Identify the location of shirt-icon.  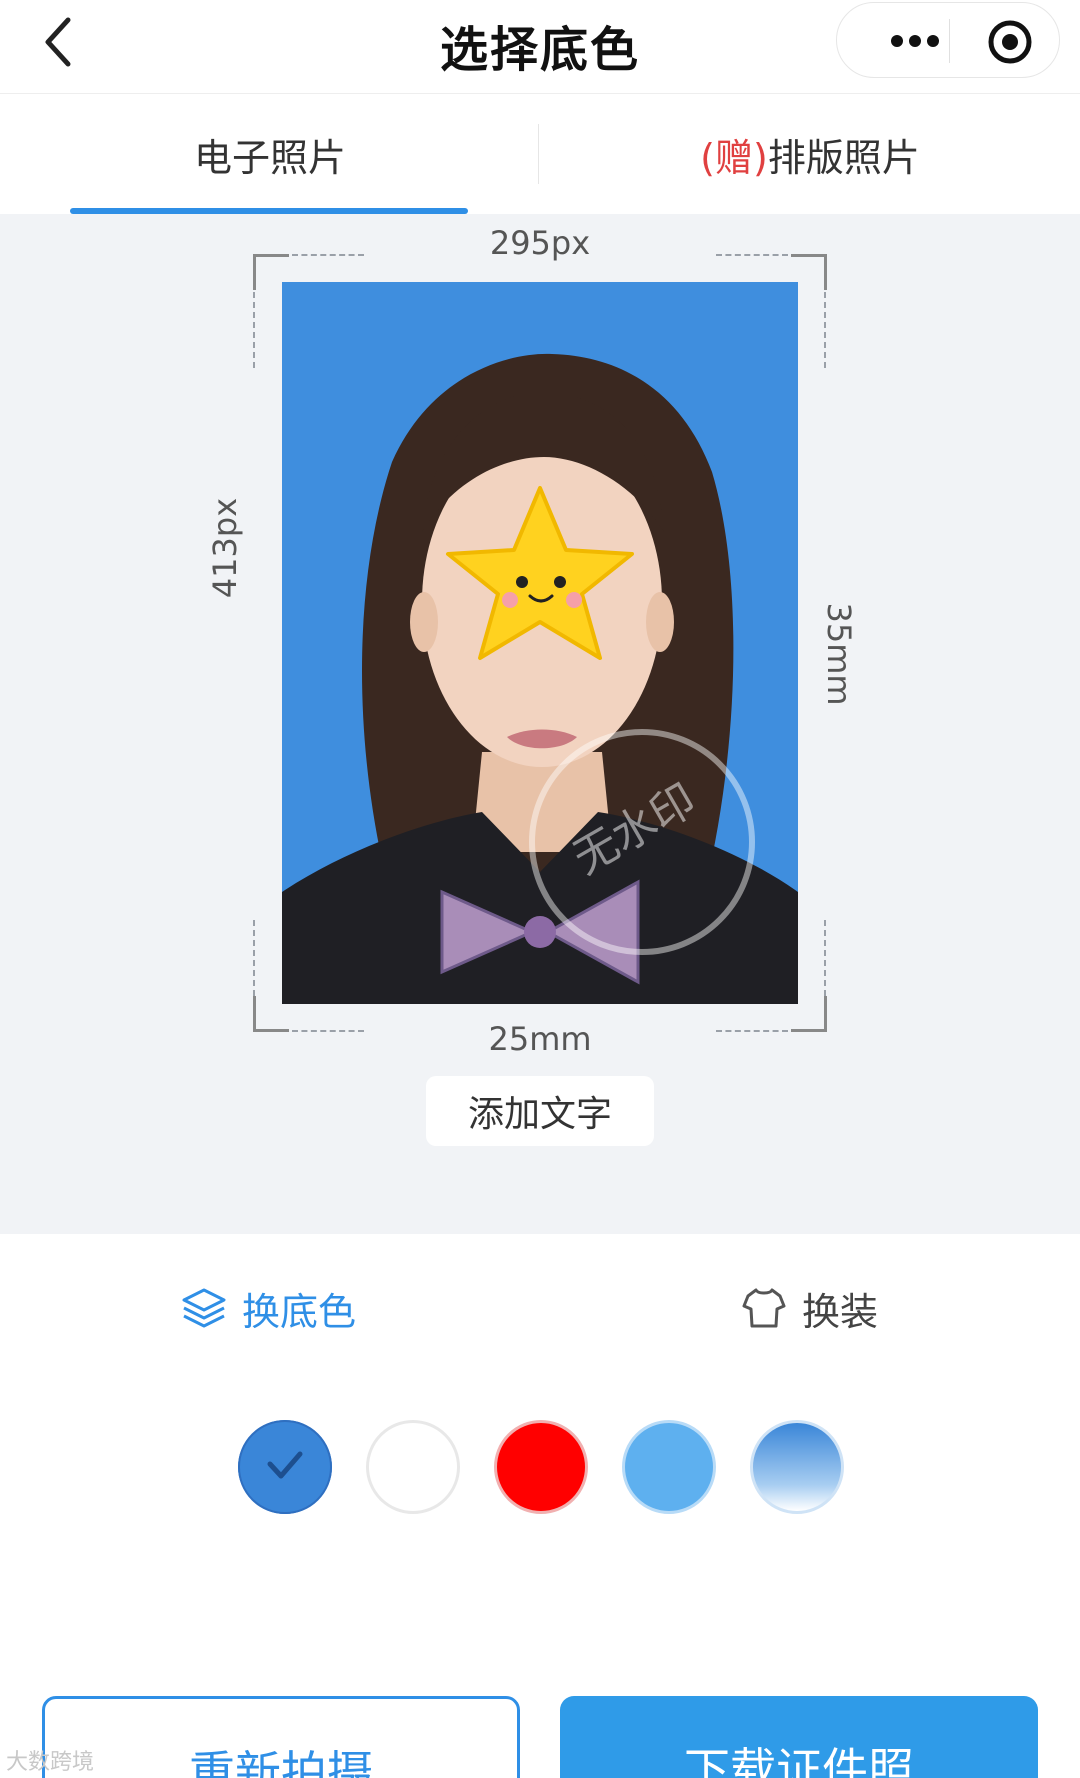
(764, 1308).